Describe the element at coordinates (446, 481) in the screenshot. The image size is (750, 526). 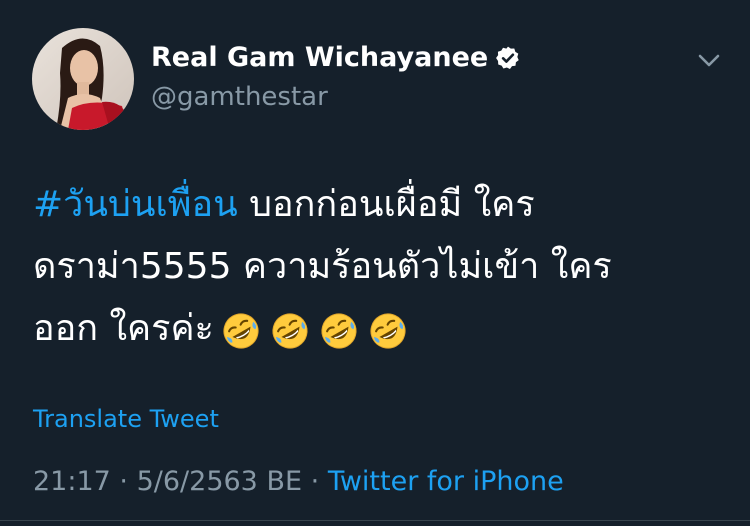
I see `tweet-source-link: Twitter for iPhone` at that location.